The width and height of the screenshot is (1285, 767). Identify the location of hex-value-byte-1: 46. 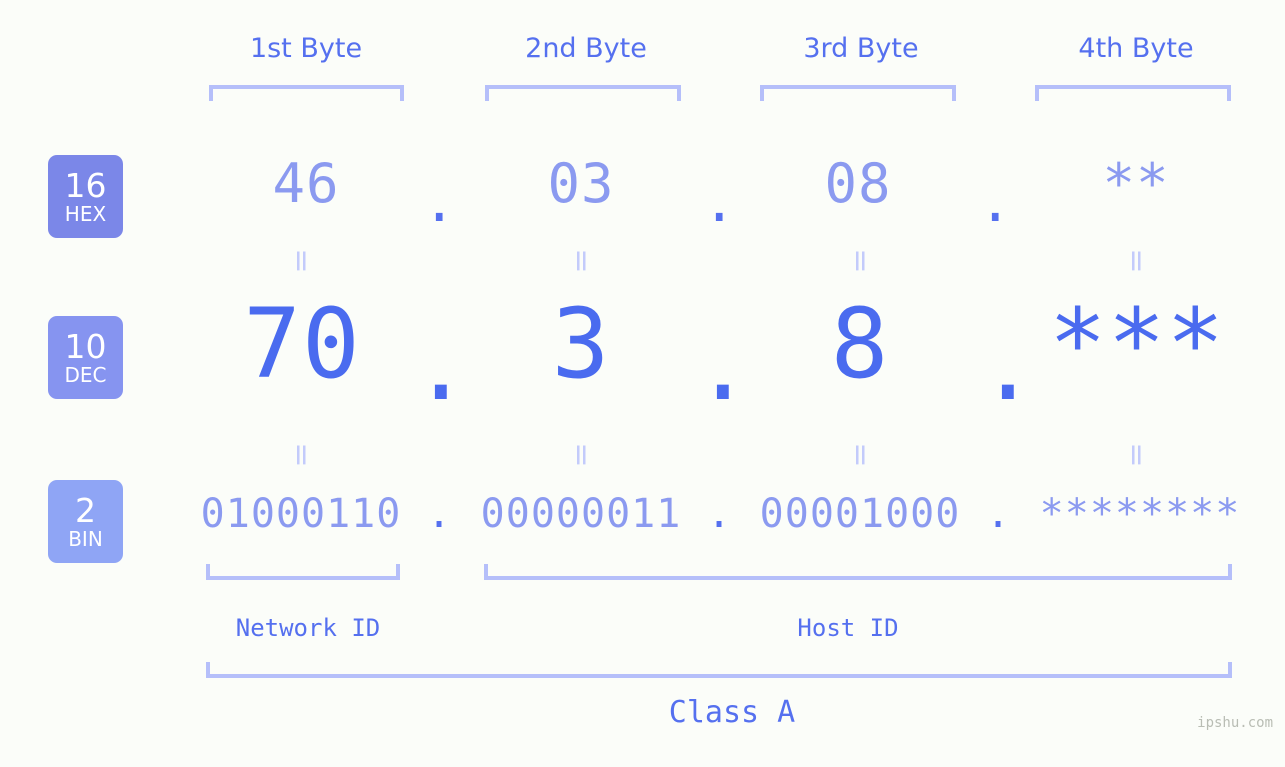
(306, 183).